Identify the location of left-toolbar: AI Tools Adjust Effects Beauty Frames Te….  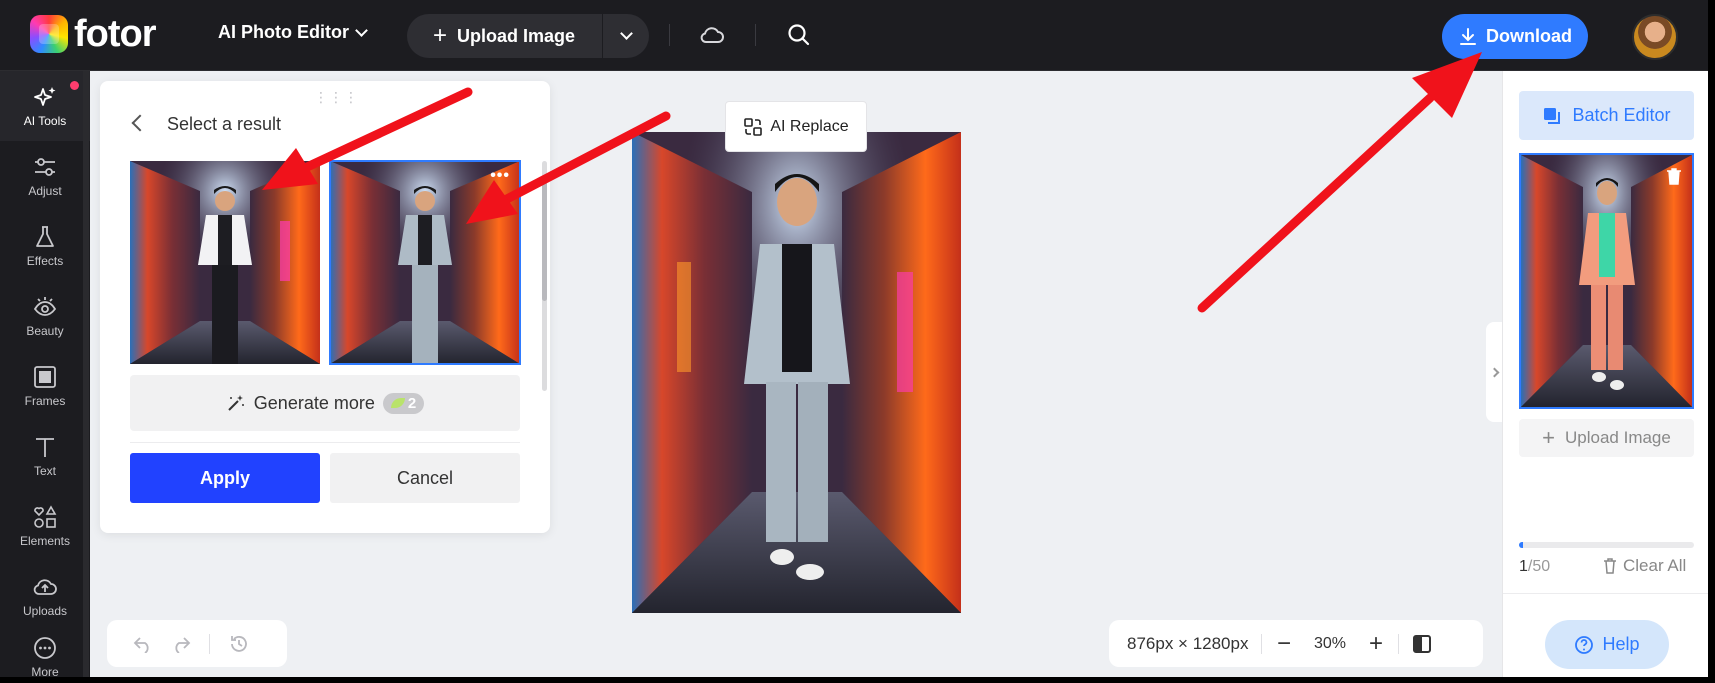
(45, 377).